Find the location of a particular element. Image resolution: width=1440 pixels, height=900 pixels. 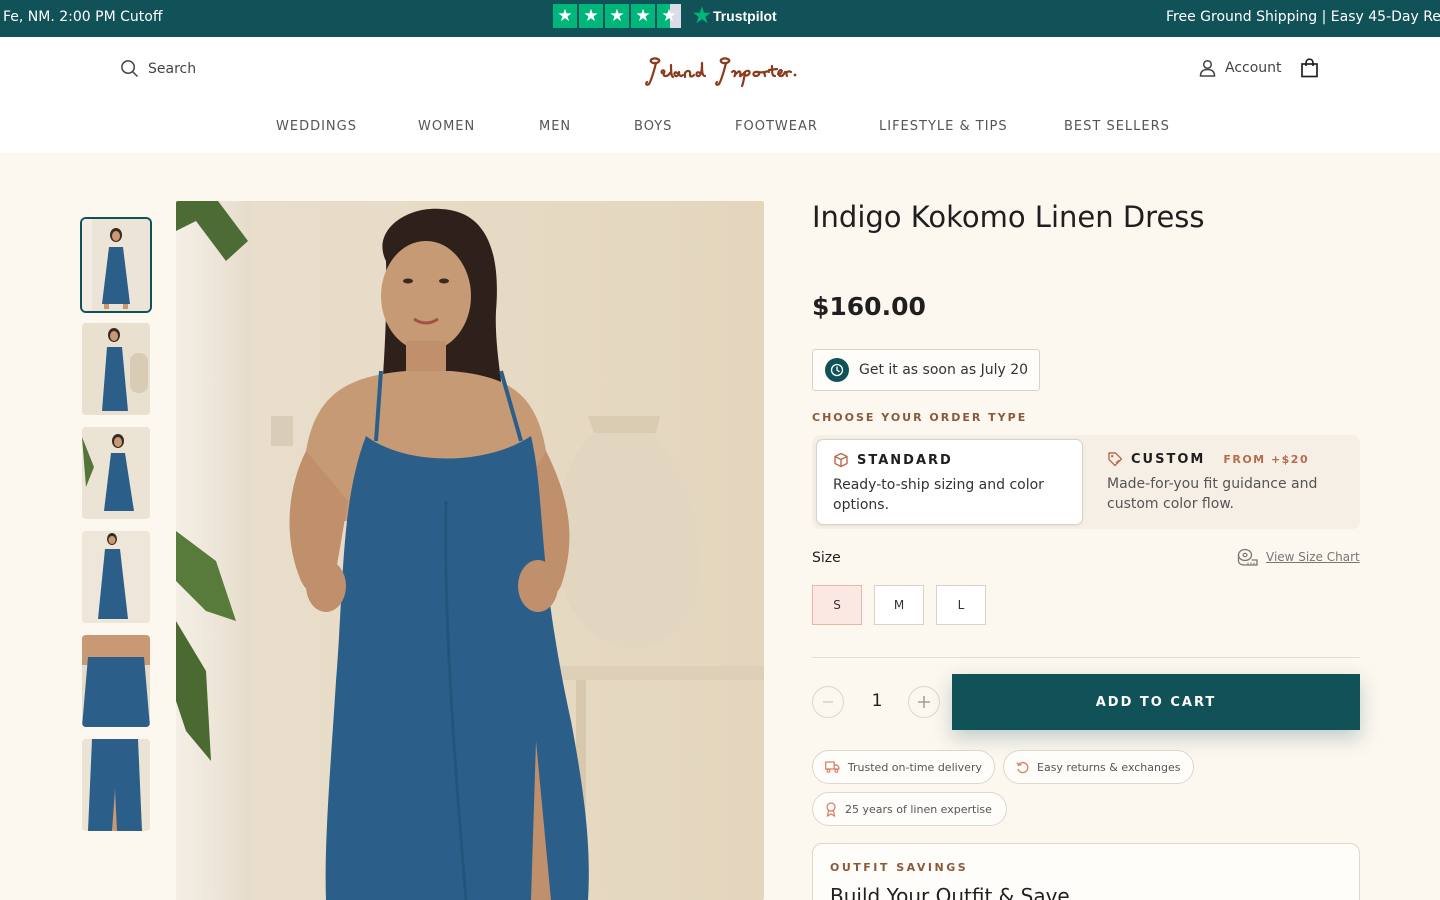

user-icon is located at coordinates (1207, 68).